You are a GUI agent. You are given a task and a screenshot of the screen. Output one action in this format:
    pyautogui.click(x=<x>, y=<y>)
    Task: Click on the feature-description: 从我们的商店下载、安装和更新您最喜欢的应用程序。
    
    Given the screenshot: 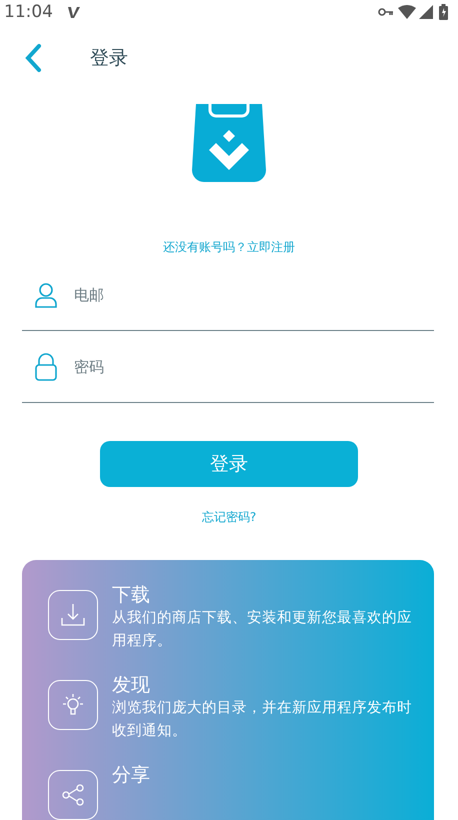 What is the action you would take?
    pyautogui.click(x=262, y=629)
    